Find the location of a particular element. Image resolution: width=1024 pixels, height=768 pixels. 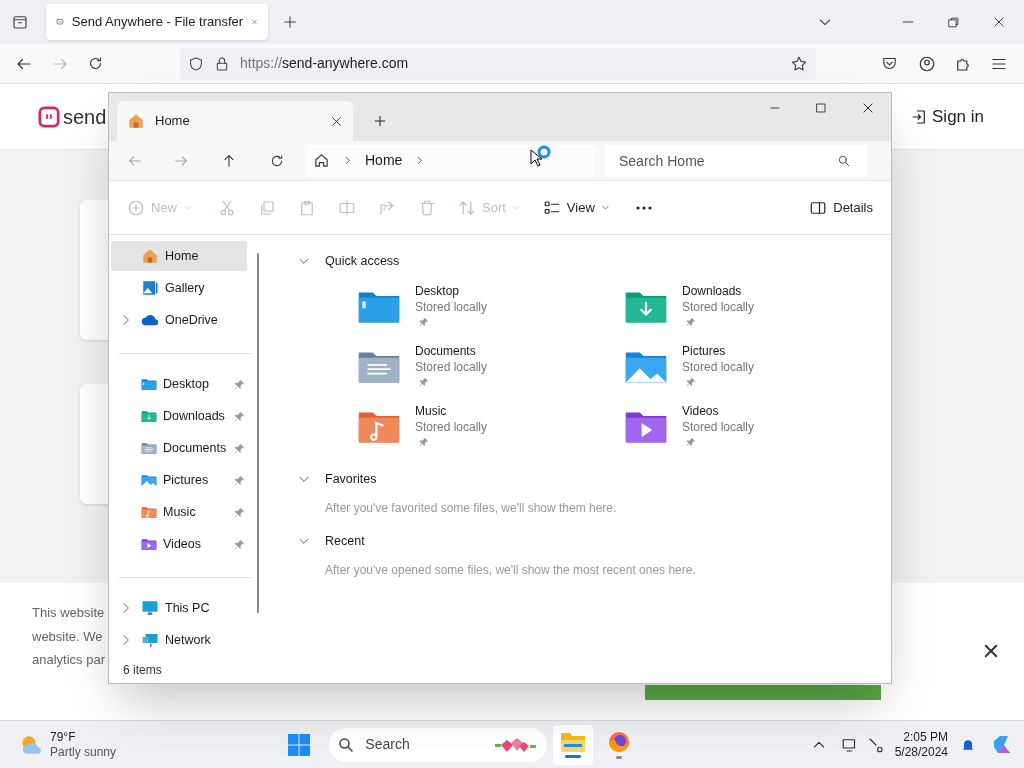

url-text: https://send-anywhere.com is located at coordinates (325, 63).